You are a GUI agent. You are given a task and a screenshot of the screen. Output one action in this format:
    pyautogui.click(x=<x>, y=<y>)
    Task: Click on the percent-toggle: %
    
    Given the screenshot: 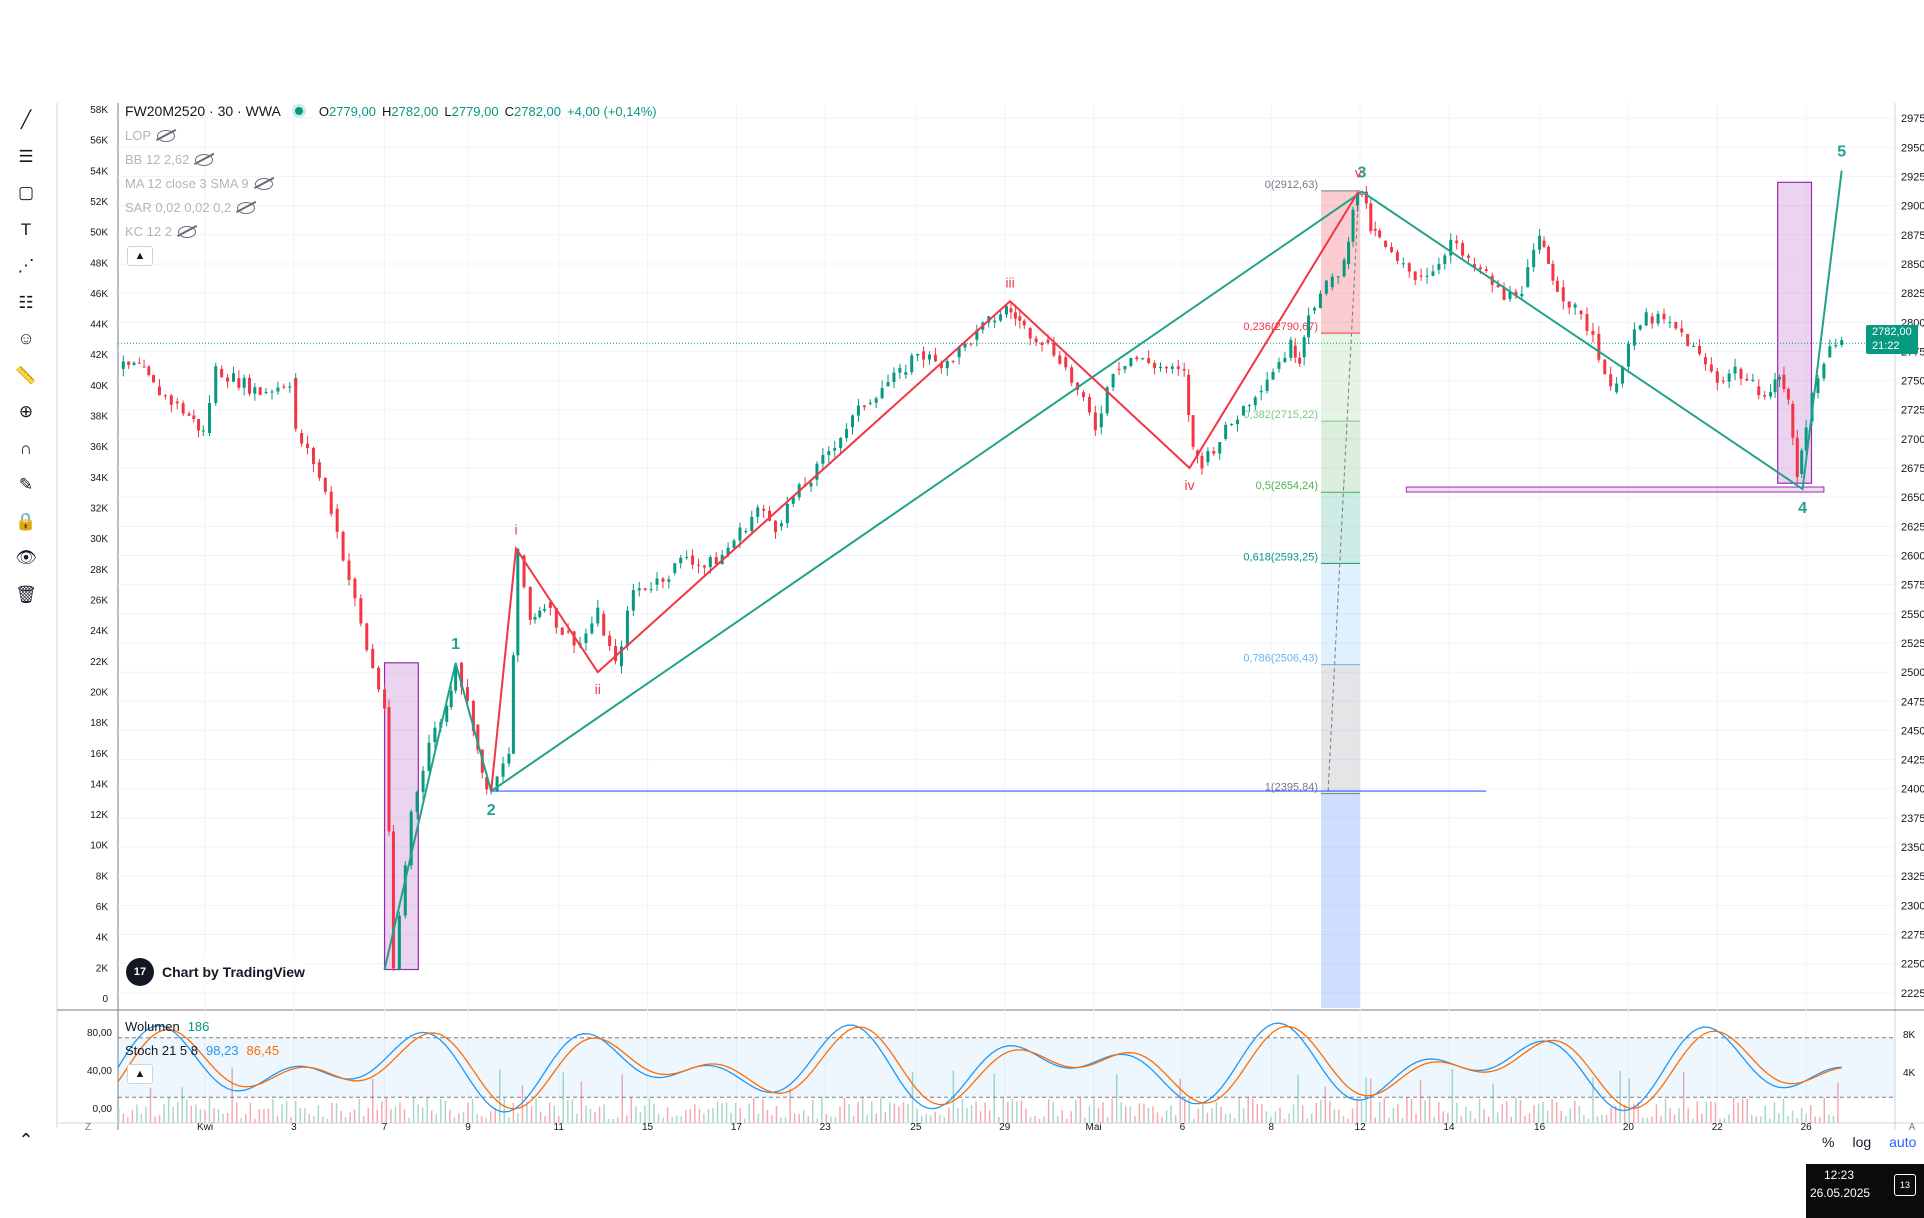 What is the action you would take?
    pyautogui.click(x=1828, y=1142)
    